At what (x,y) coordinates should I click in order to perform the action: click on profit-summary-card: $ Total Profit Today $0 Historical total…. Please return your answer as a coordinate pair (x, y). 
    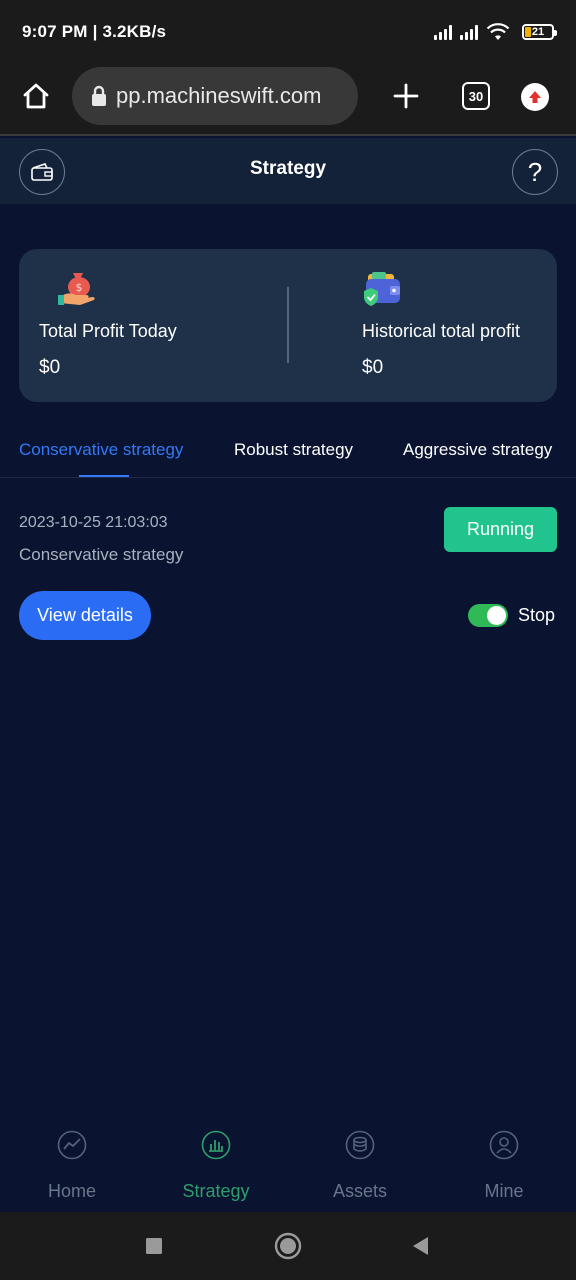
    Looking at the image, I should click on (288, 325).